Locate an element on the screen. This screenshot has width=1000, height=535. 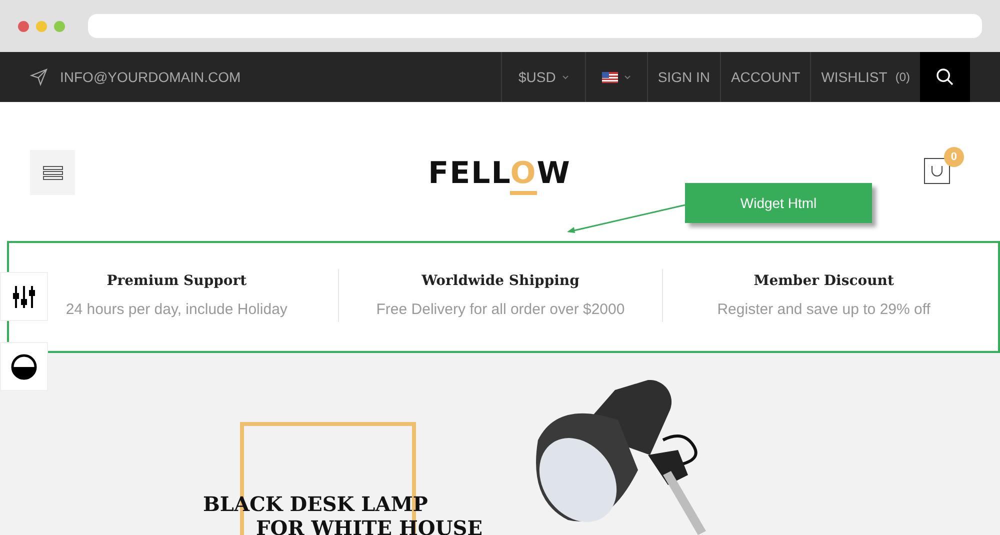
search-icon is located at coordinates (945, 77).